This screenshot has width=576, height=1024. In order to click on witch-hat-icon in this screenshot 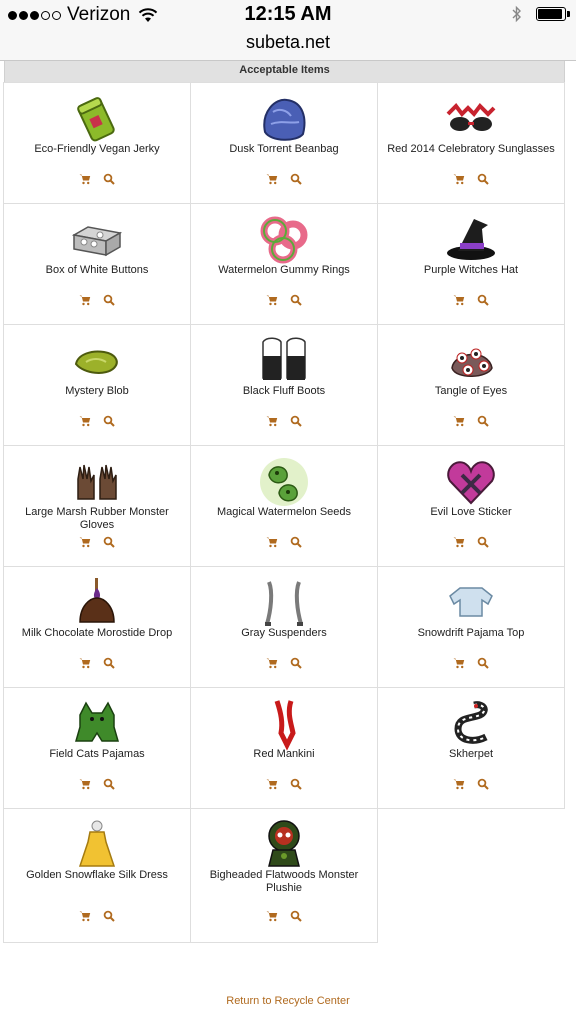, I will do `click(471, 240)`.